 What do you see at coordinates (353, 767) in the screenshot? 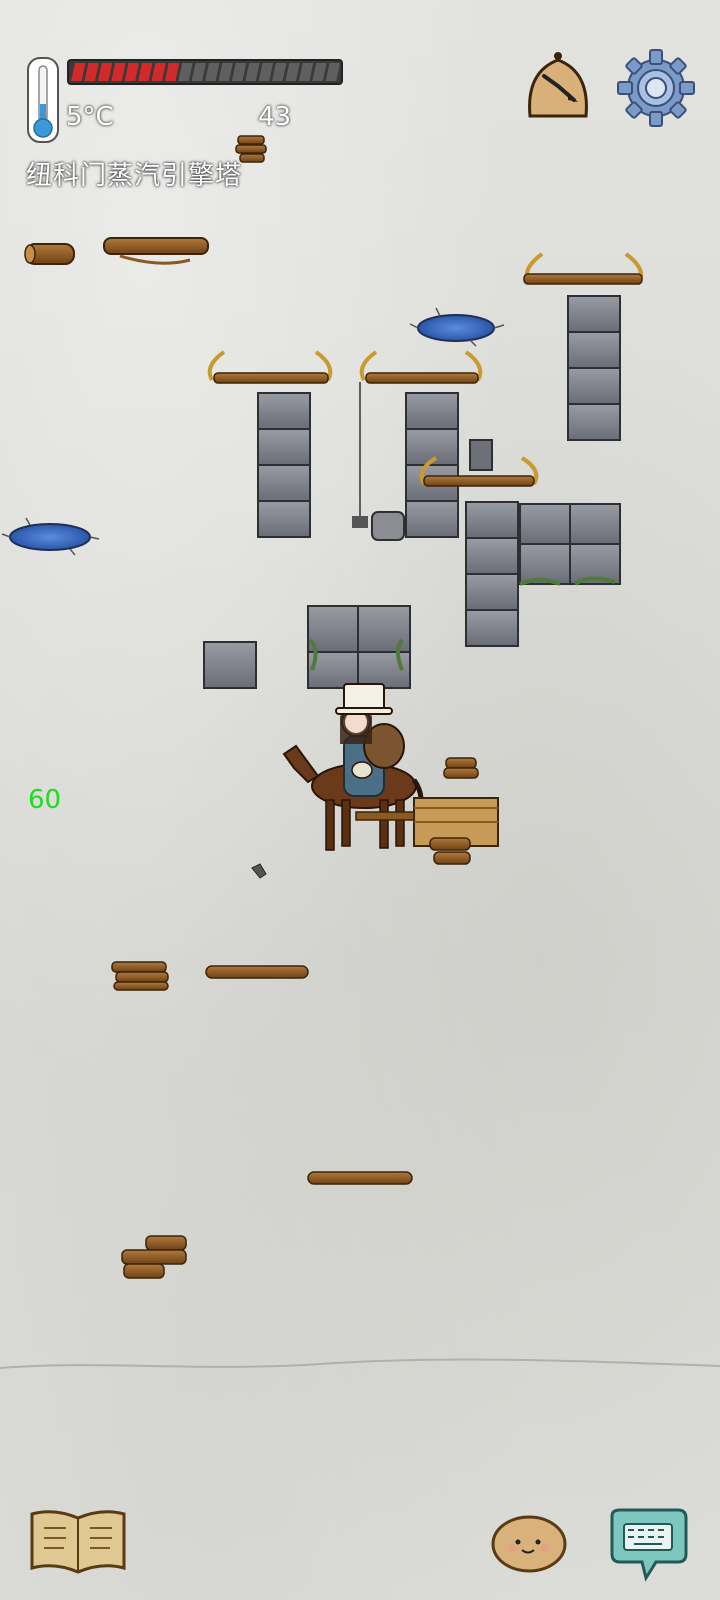
I see `player-on-horse` at bounding box center [353, 767].